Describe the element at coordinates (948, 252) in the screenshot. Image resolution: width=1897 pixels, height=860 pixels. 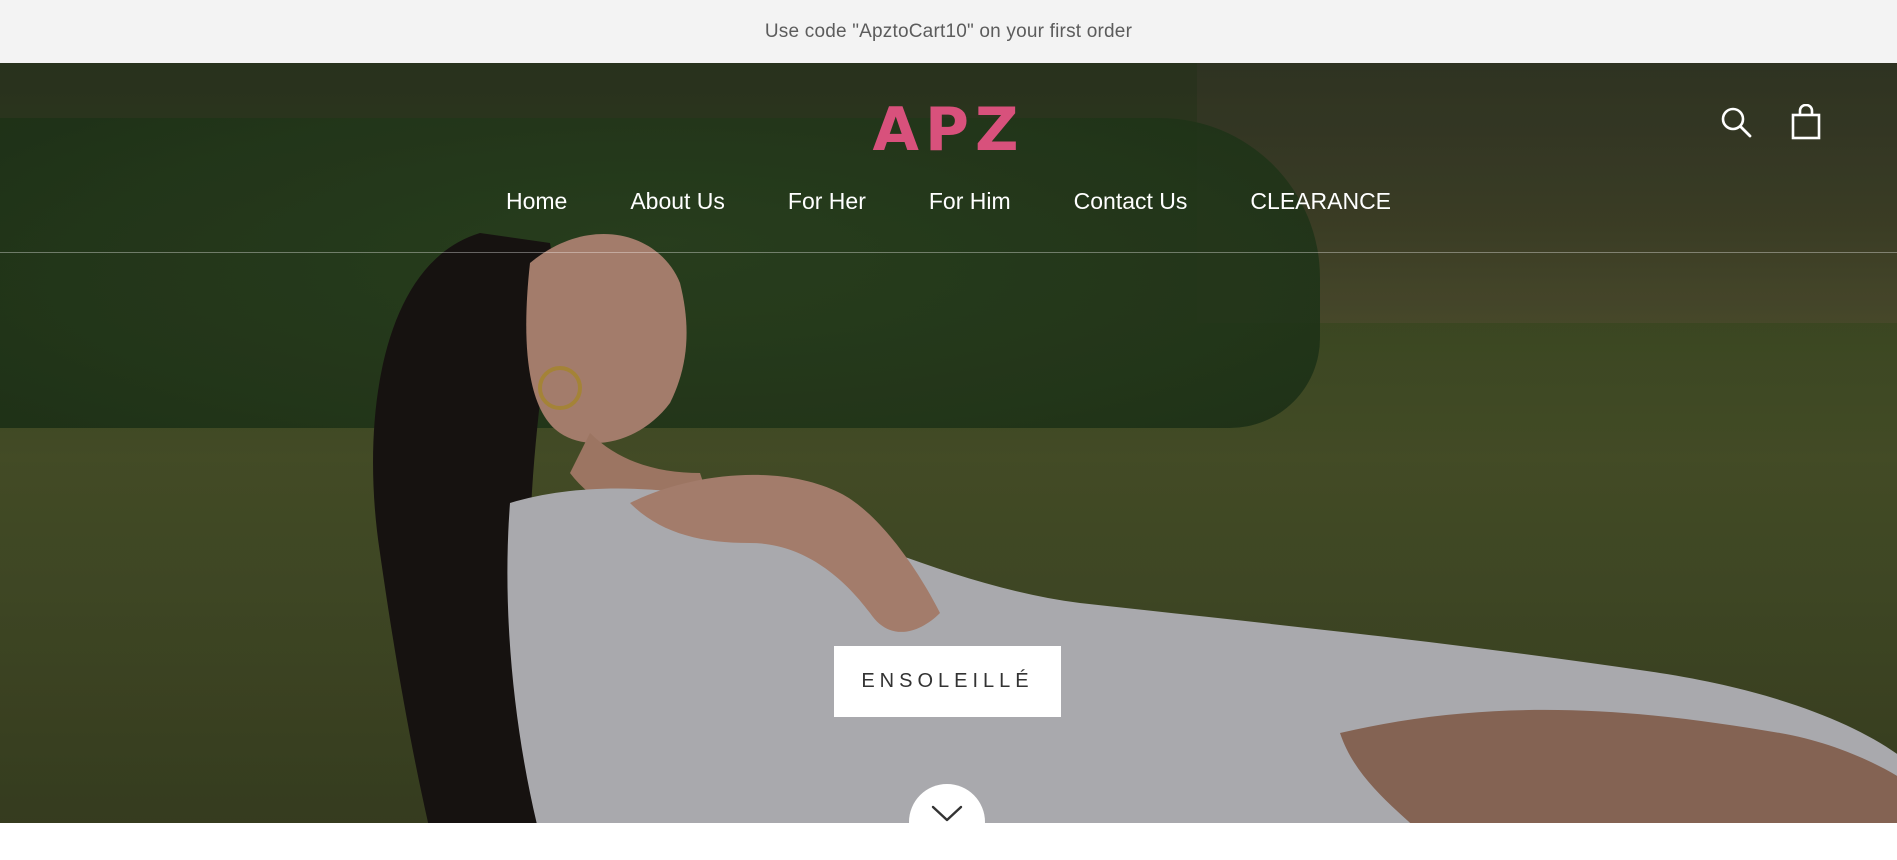
I see `nav-divider` at that location.